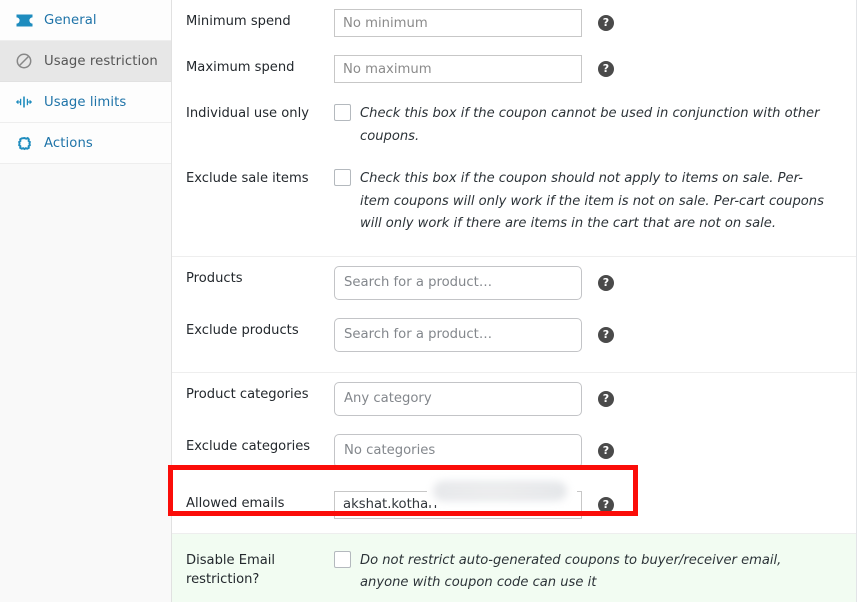  I want to click on sidebar-item-label: General, so click(70, 20).